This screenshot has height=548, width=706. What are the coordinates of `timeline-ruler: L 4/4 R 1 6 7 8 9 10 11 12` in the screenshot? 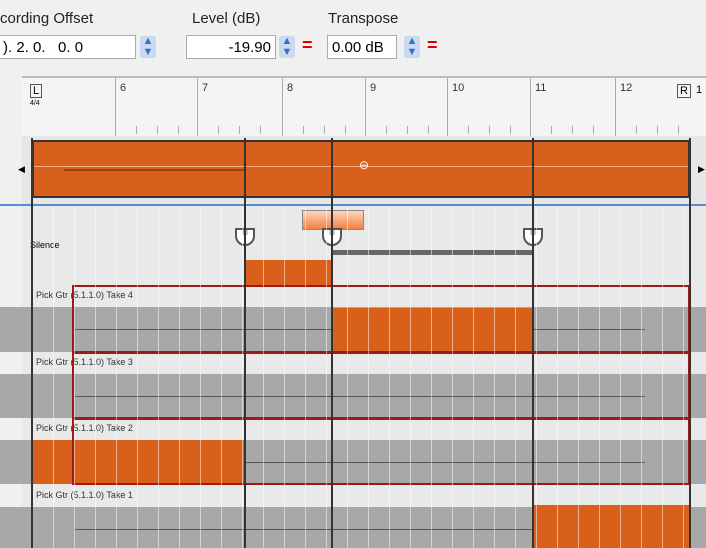 It's located at (364, 106).